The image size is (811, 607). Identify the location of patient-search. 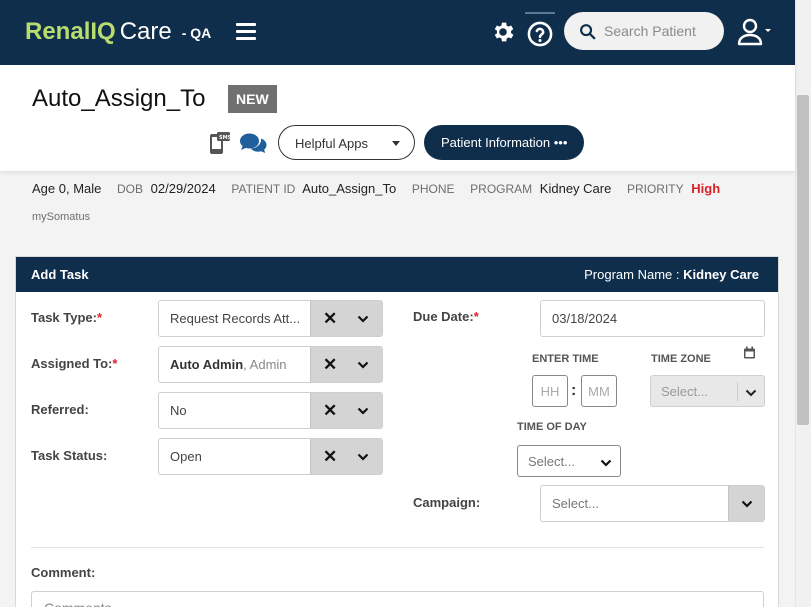
(644, 31).